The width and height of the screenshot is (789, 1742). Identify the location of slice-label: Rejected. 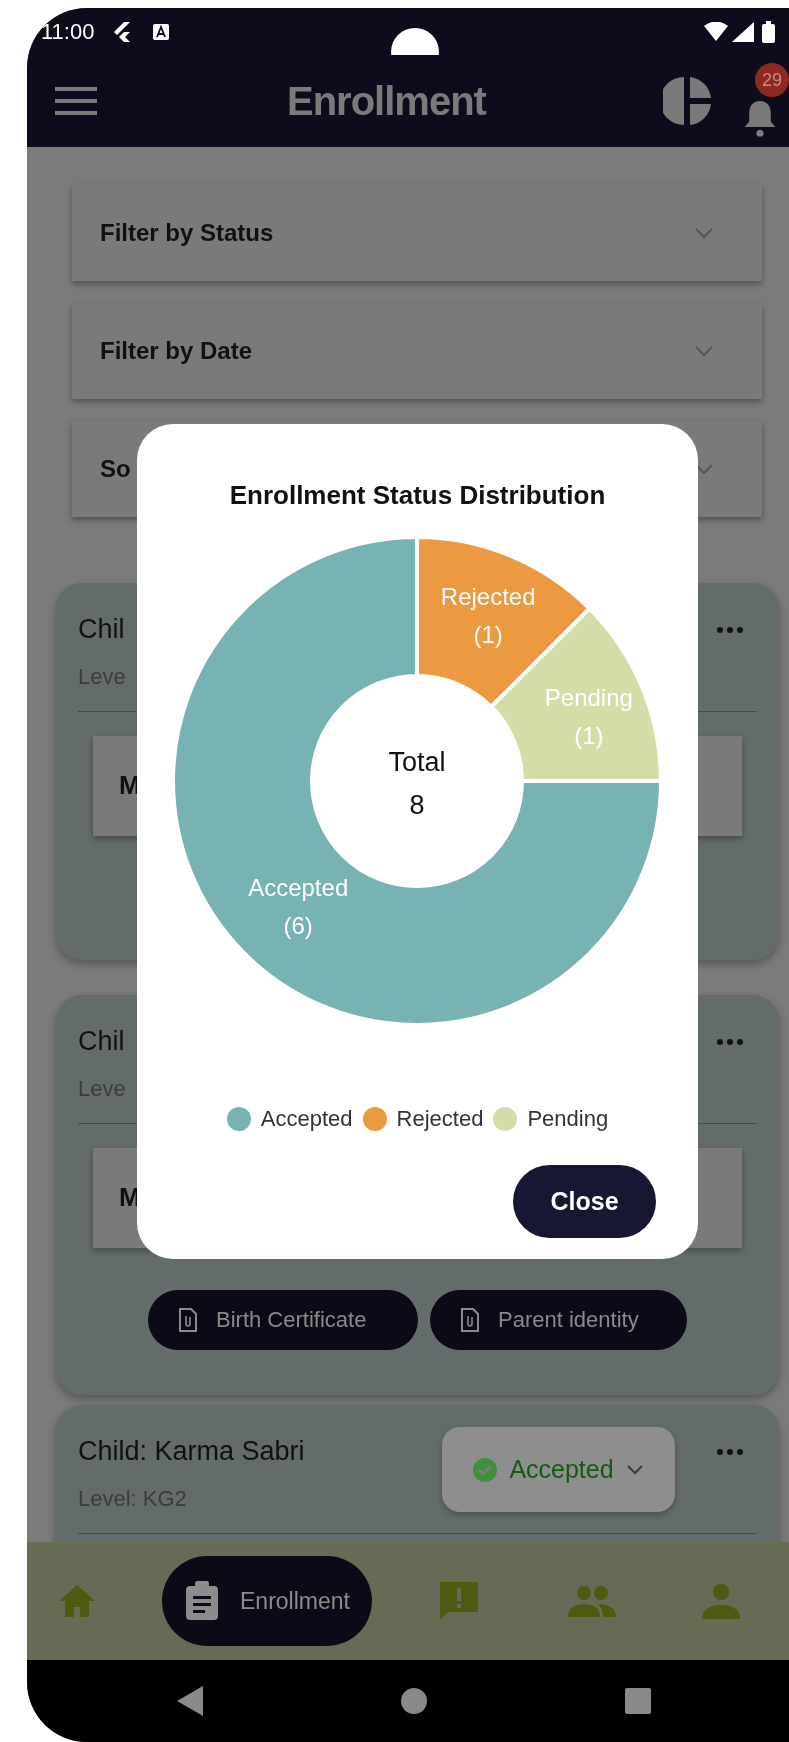
(488, 597).